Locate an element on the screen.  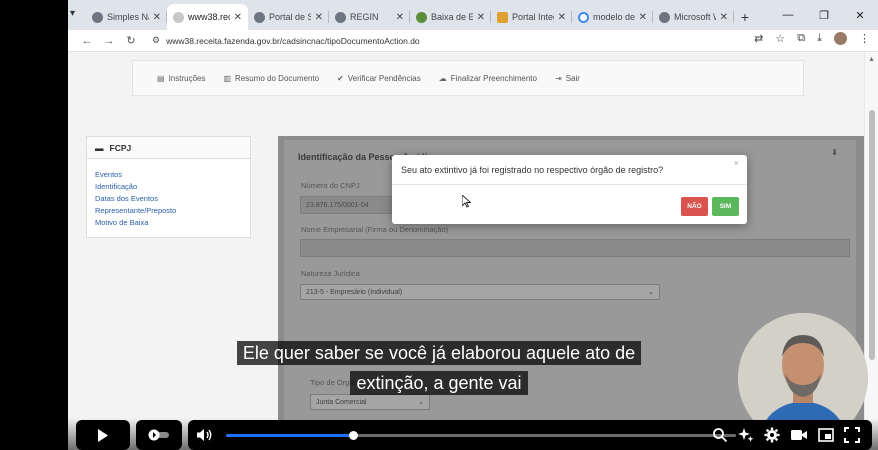
tab-google-modelo: modelo de ✕ is located at coordinates (612, 17).